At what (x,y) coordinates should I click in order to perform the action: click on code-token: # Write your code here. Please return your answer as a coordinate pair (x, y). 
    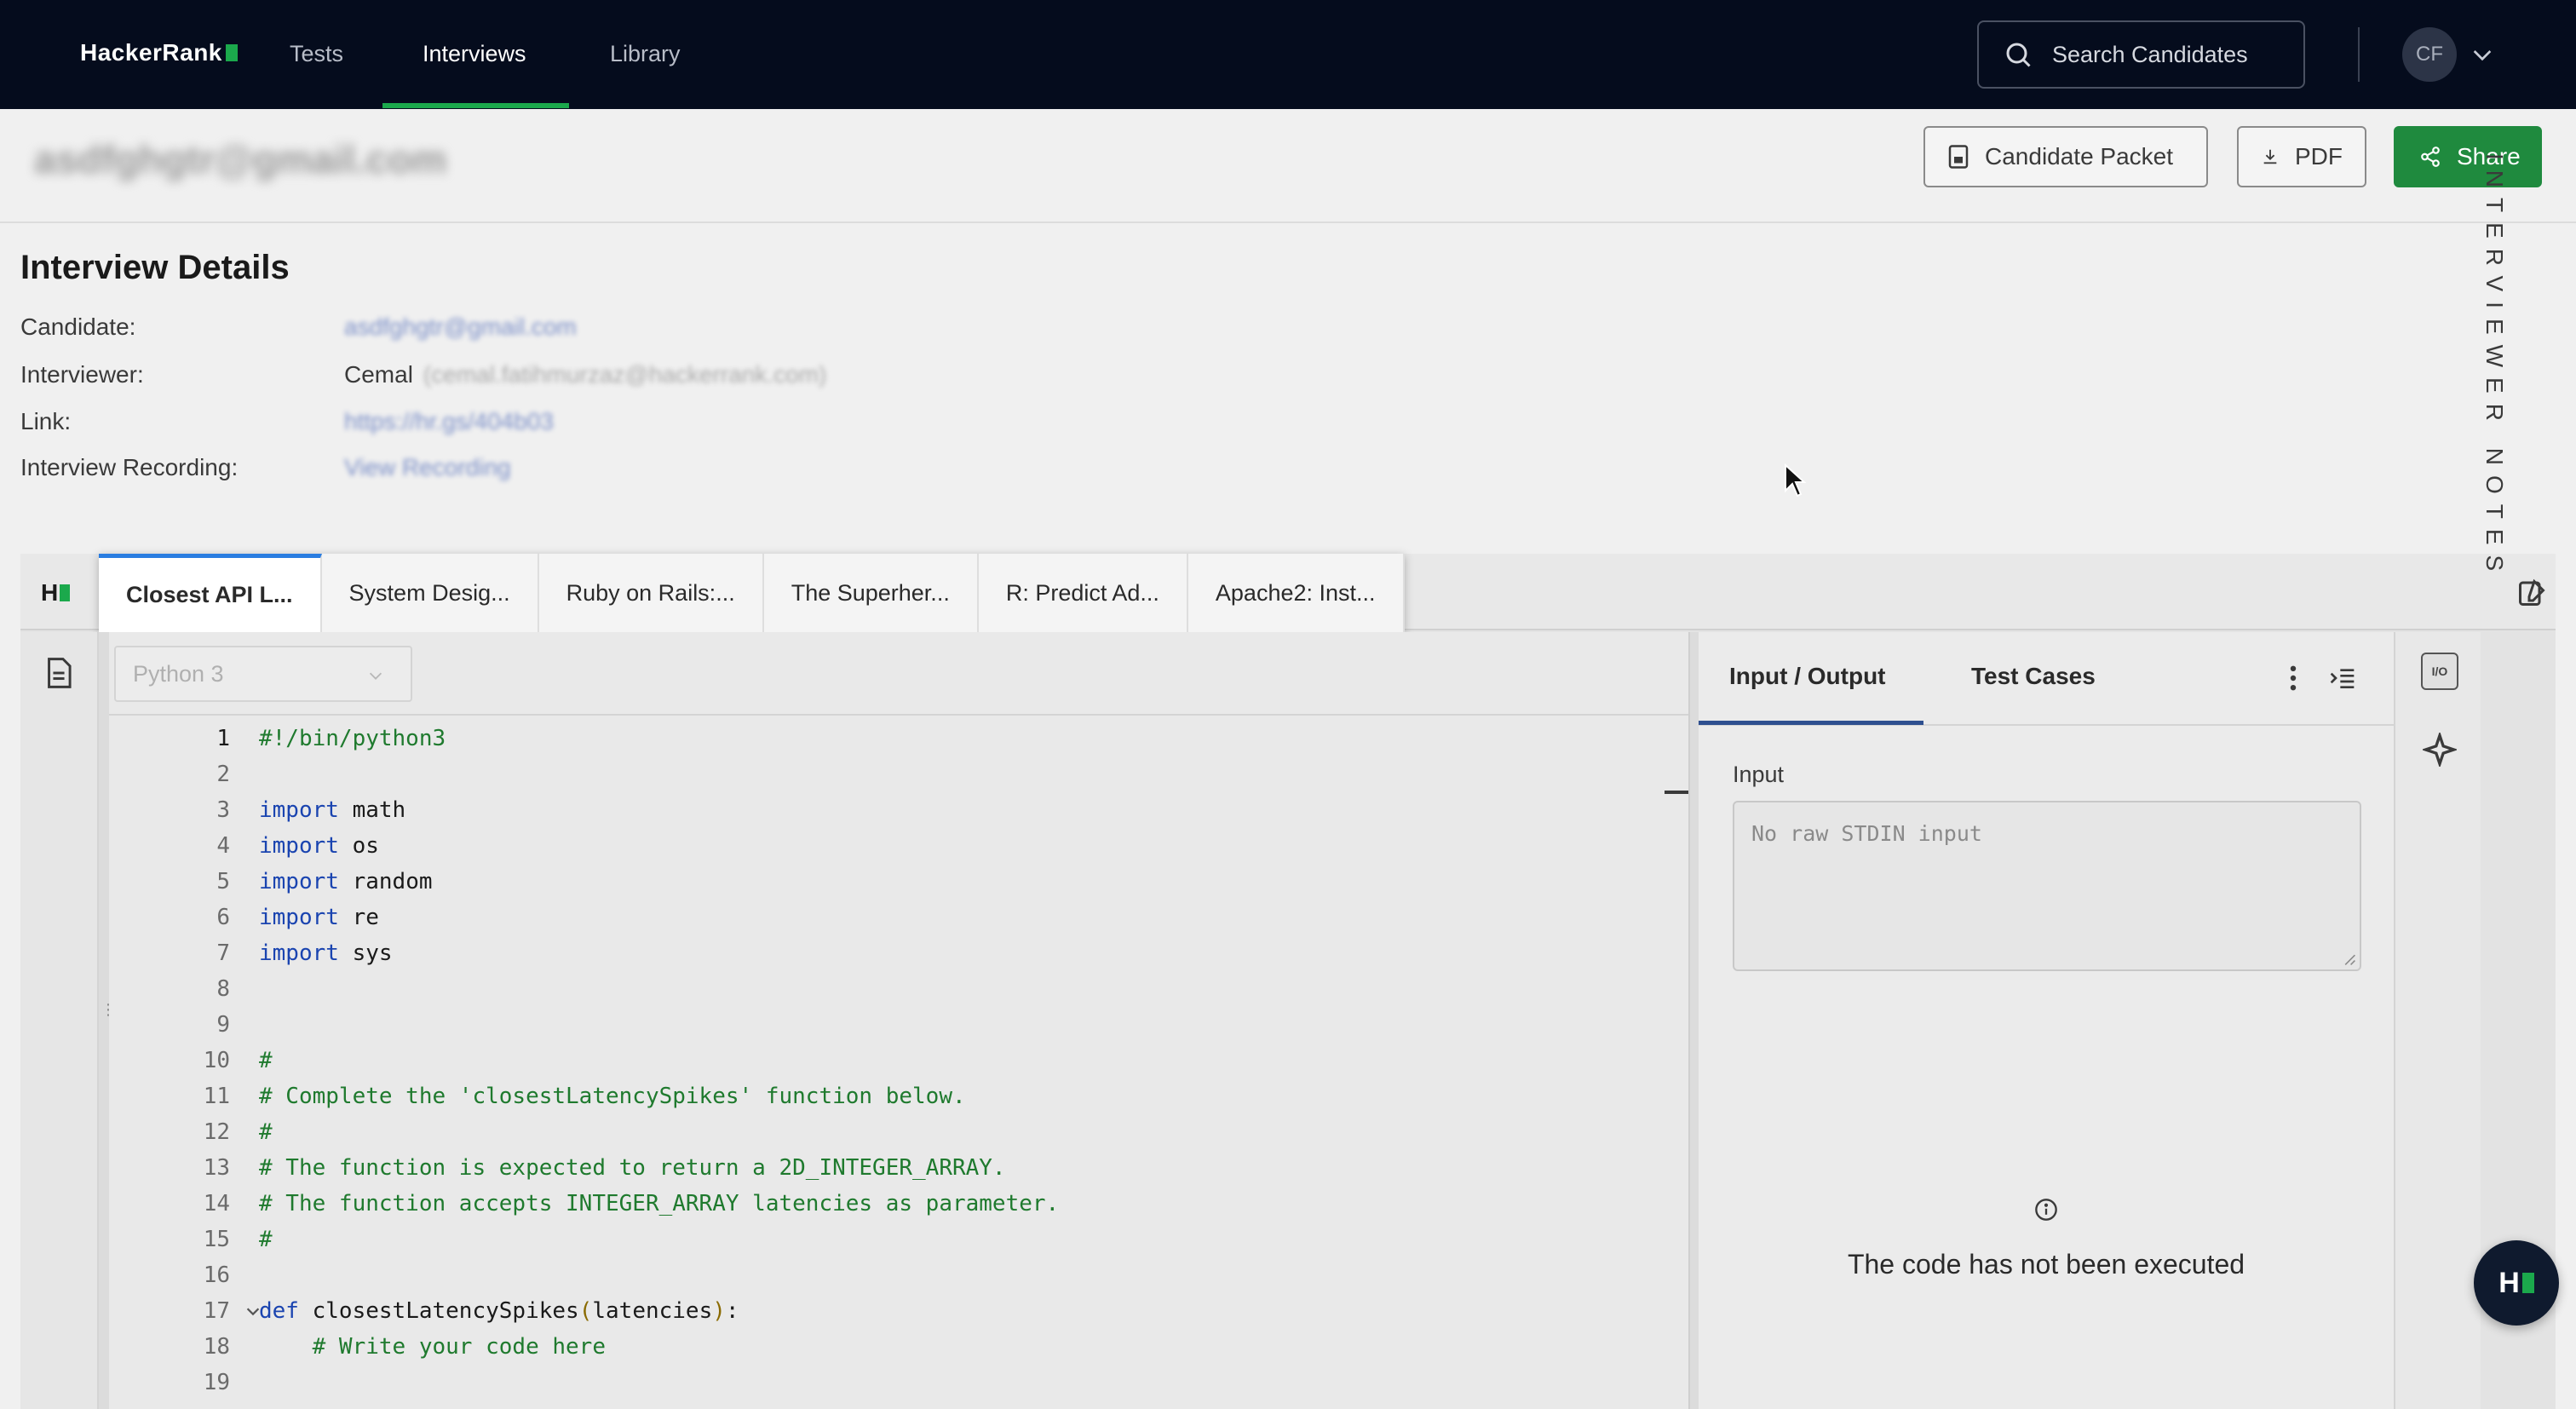
    Looking at the image, I should click on (433, 1347).